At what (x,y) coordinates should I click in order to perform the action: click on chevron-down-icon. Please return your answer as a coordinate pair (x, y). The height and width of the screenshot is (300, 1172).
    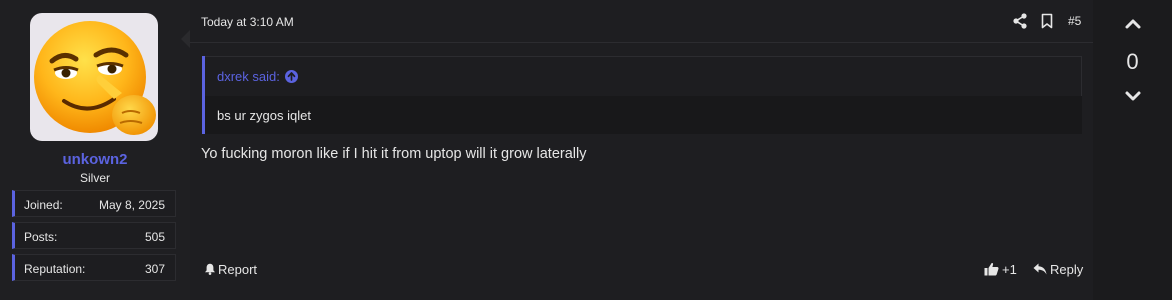
    Looking at the image, I should click on (1133, 96).